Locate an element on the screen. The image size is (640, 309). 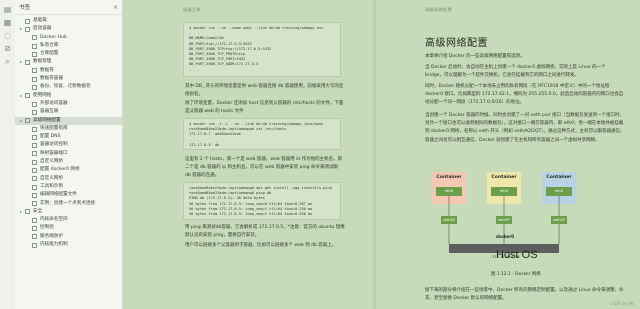
bookmark-item: 备份、恢复、迁移数据卷 is located at coordinates (68, 87).